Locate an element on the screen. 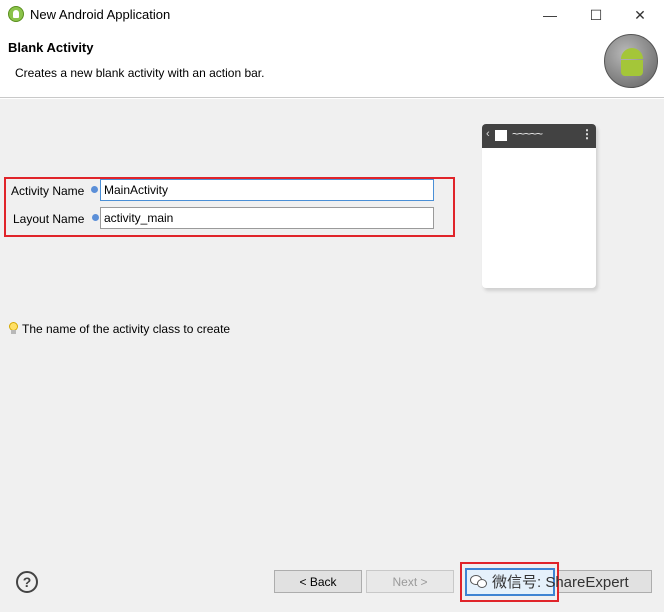 The image size is (664, 612). android-robot-icon is located at coordinates (632, 62).